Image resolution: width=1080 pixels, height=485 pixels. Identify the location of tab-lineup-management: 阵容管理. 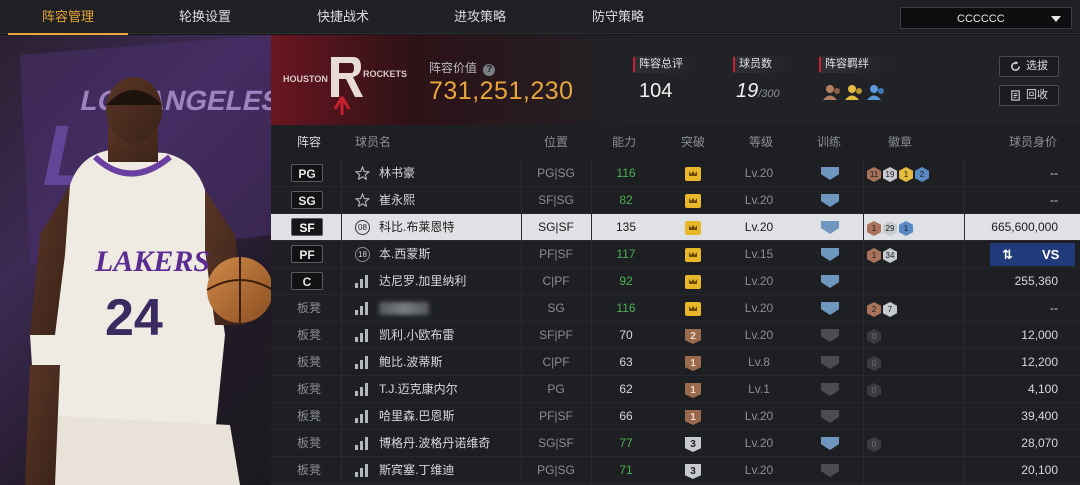
(68, 17).